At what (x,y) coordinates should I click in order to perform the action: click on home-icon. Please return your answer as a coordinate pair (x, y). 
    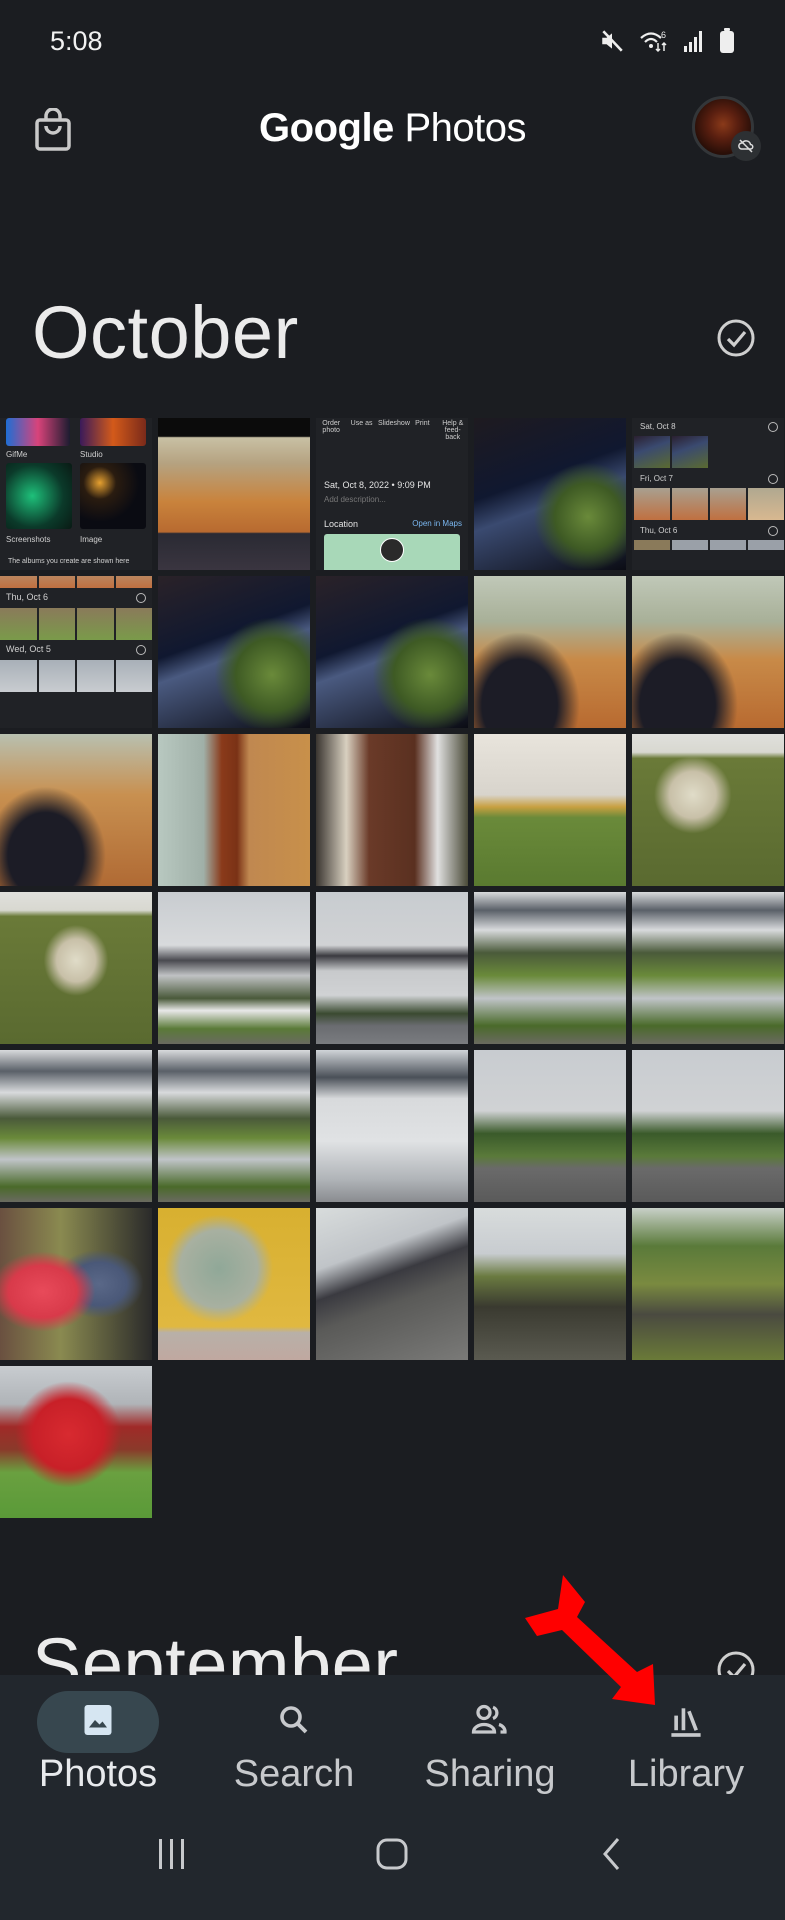
    Looking at the image, I should click on (392, 1854).